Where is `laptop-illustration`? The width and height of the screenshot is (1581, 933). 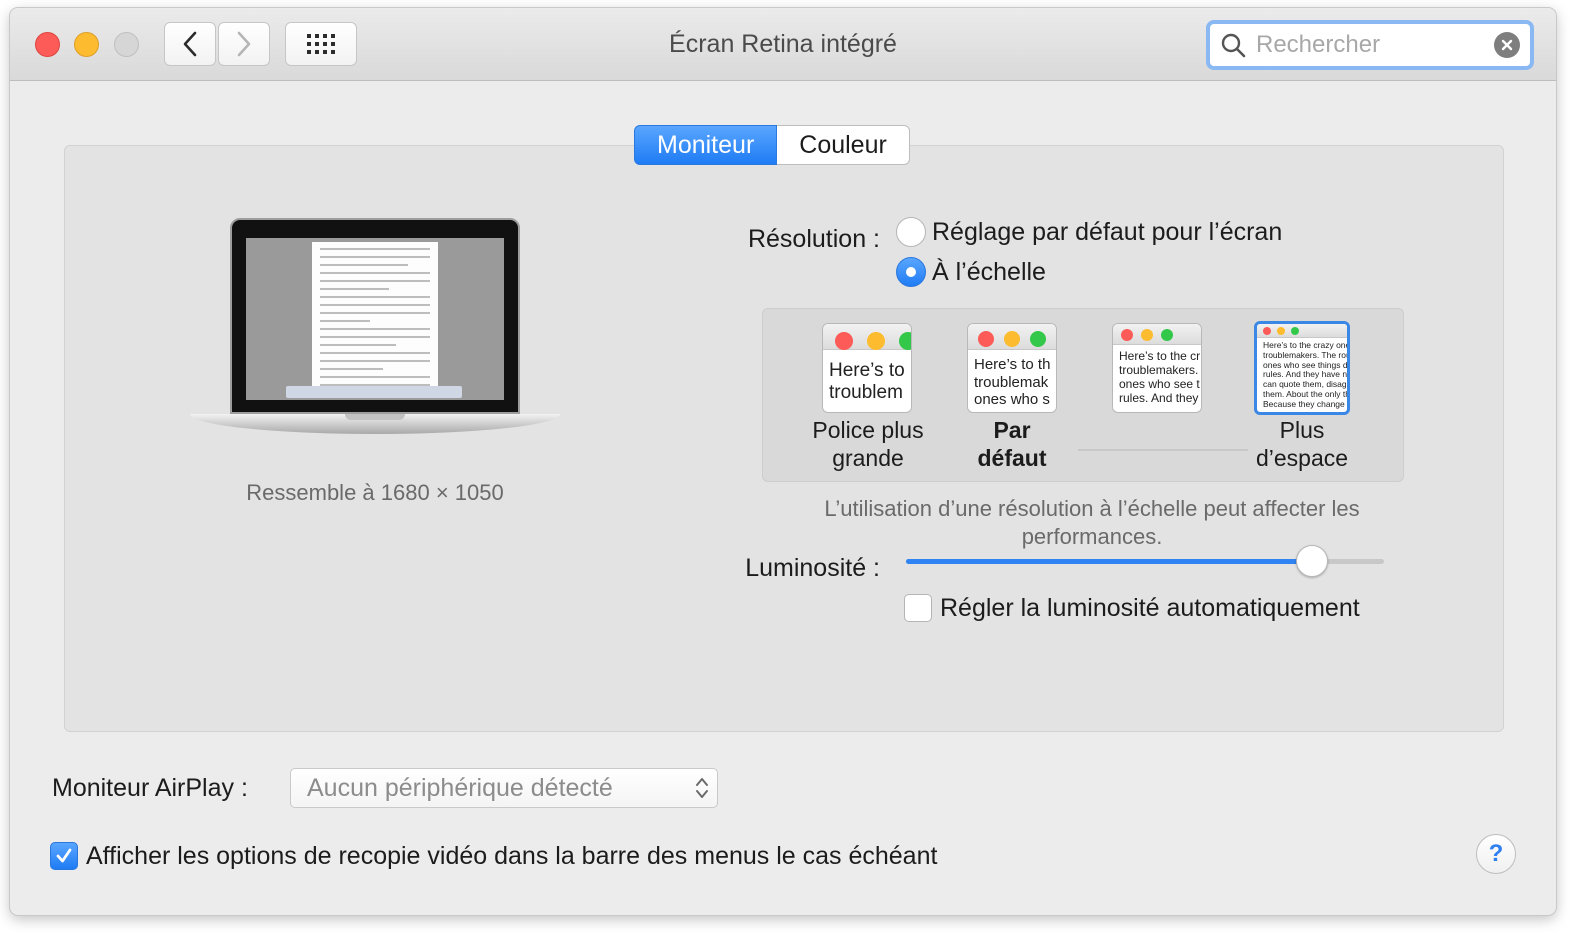 laptop-illustration is located at coordinates (375, 333).